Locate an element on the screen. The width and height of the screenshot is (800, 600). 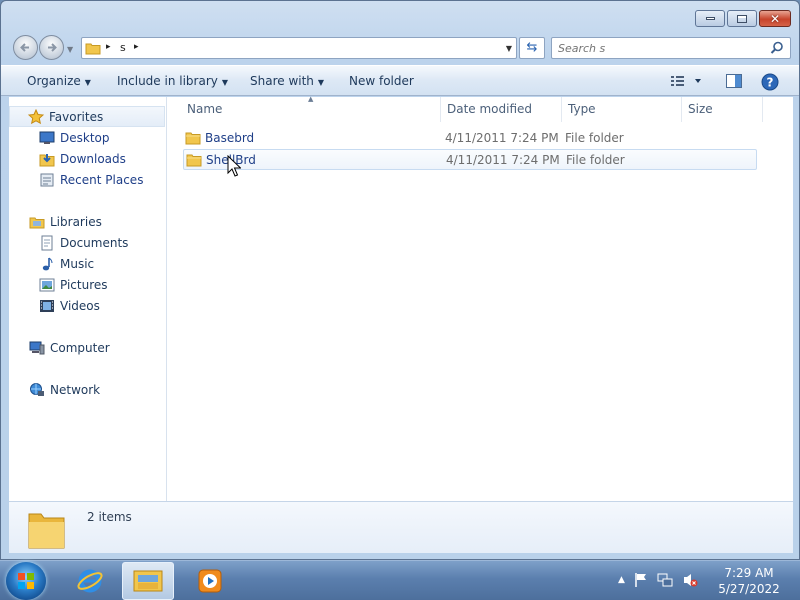
network-tray-icon is located at coordinates (665, 580).